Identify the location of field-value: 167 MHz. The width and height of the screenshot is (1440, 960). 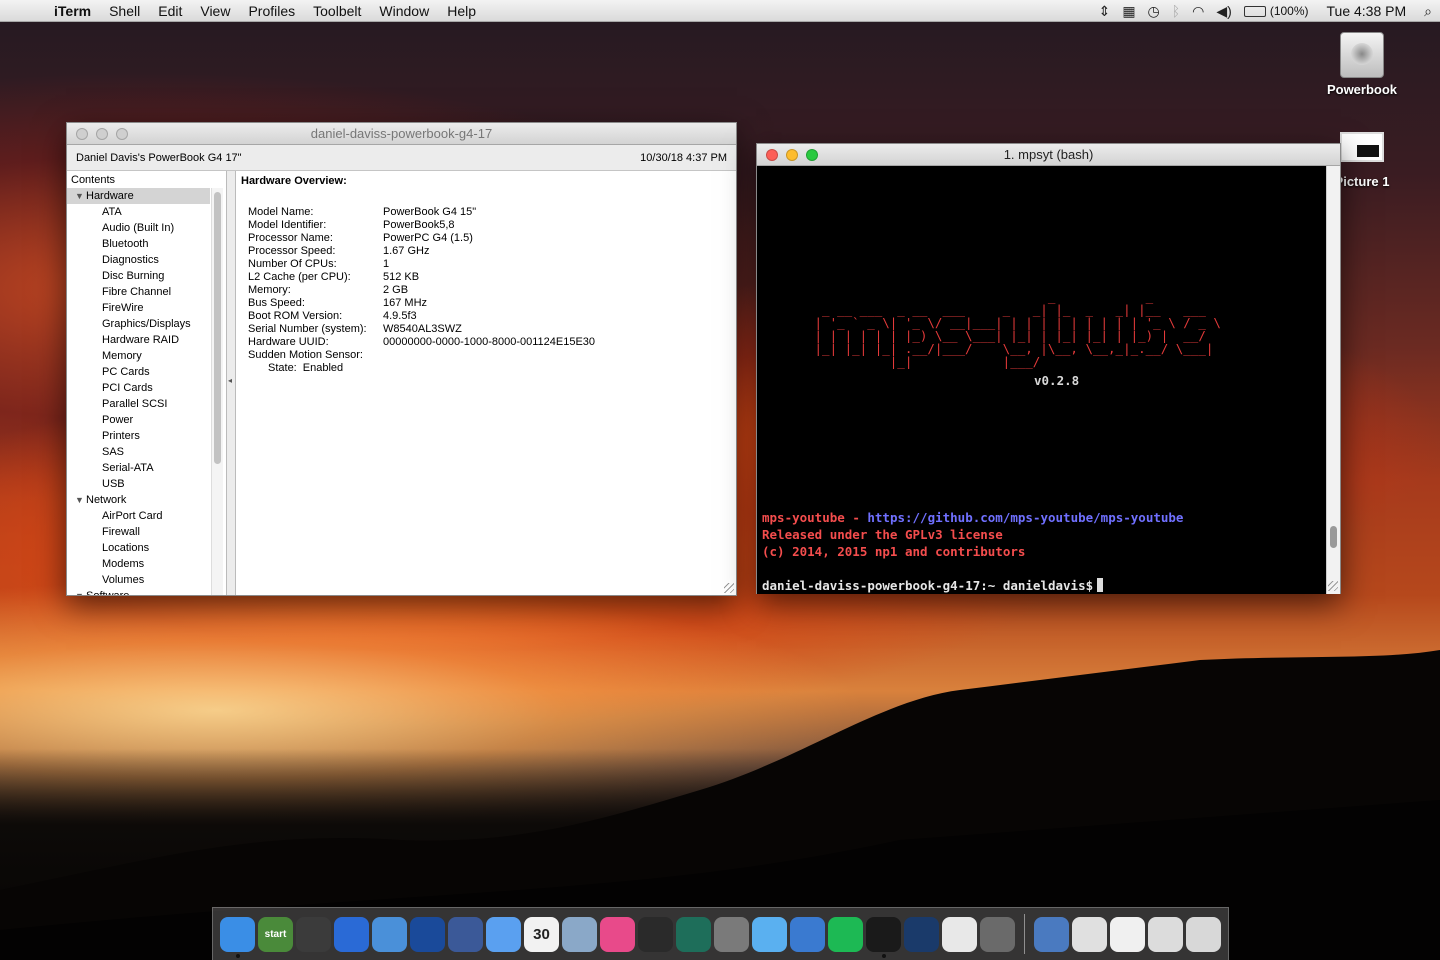
(405, 303).